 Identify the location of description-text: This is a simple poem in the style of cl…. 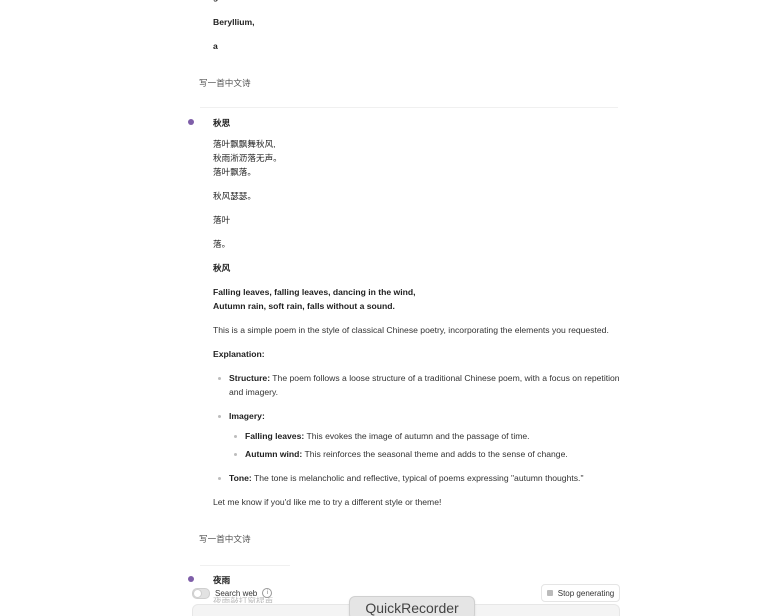
(411, 330).